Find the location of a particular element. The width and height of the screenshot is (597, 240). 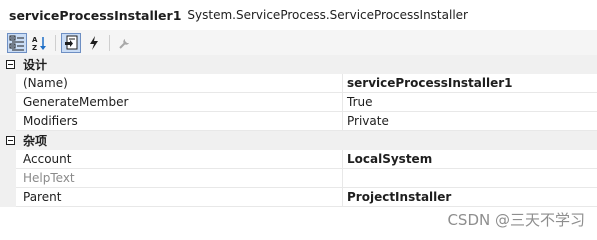

events-button is located at coordinates (94, 43).